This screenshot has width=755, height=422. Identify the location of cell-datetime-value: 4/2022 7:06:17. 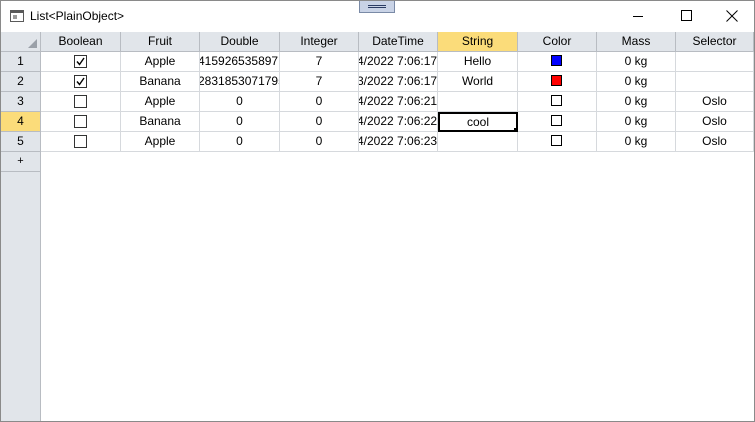
(398, 61).